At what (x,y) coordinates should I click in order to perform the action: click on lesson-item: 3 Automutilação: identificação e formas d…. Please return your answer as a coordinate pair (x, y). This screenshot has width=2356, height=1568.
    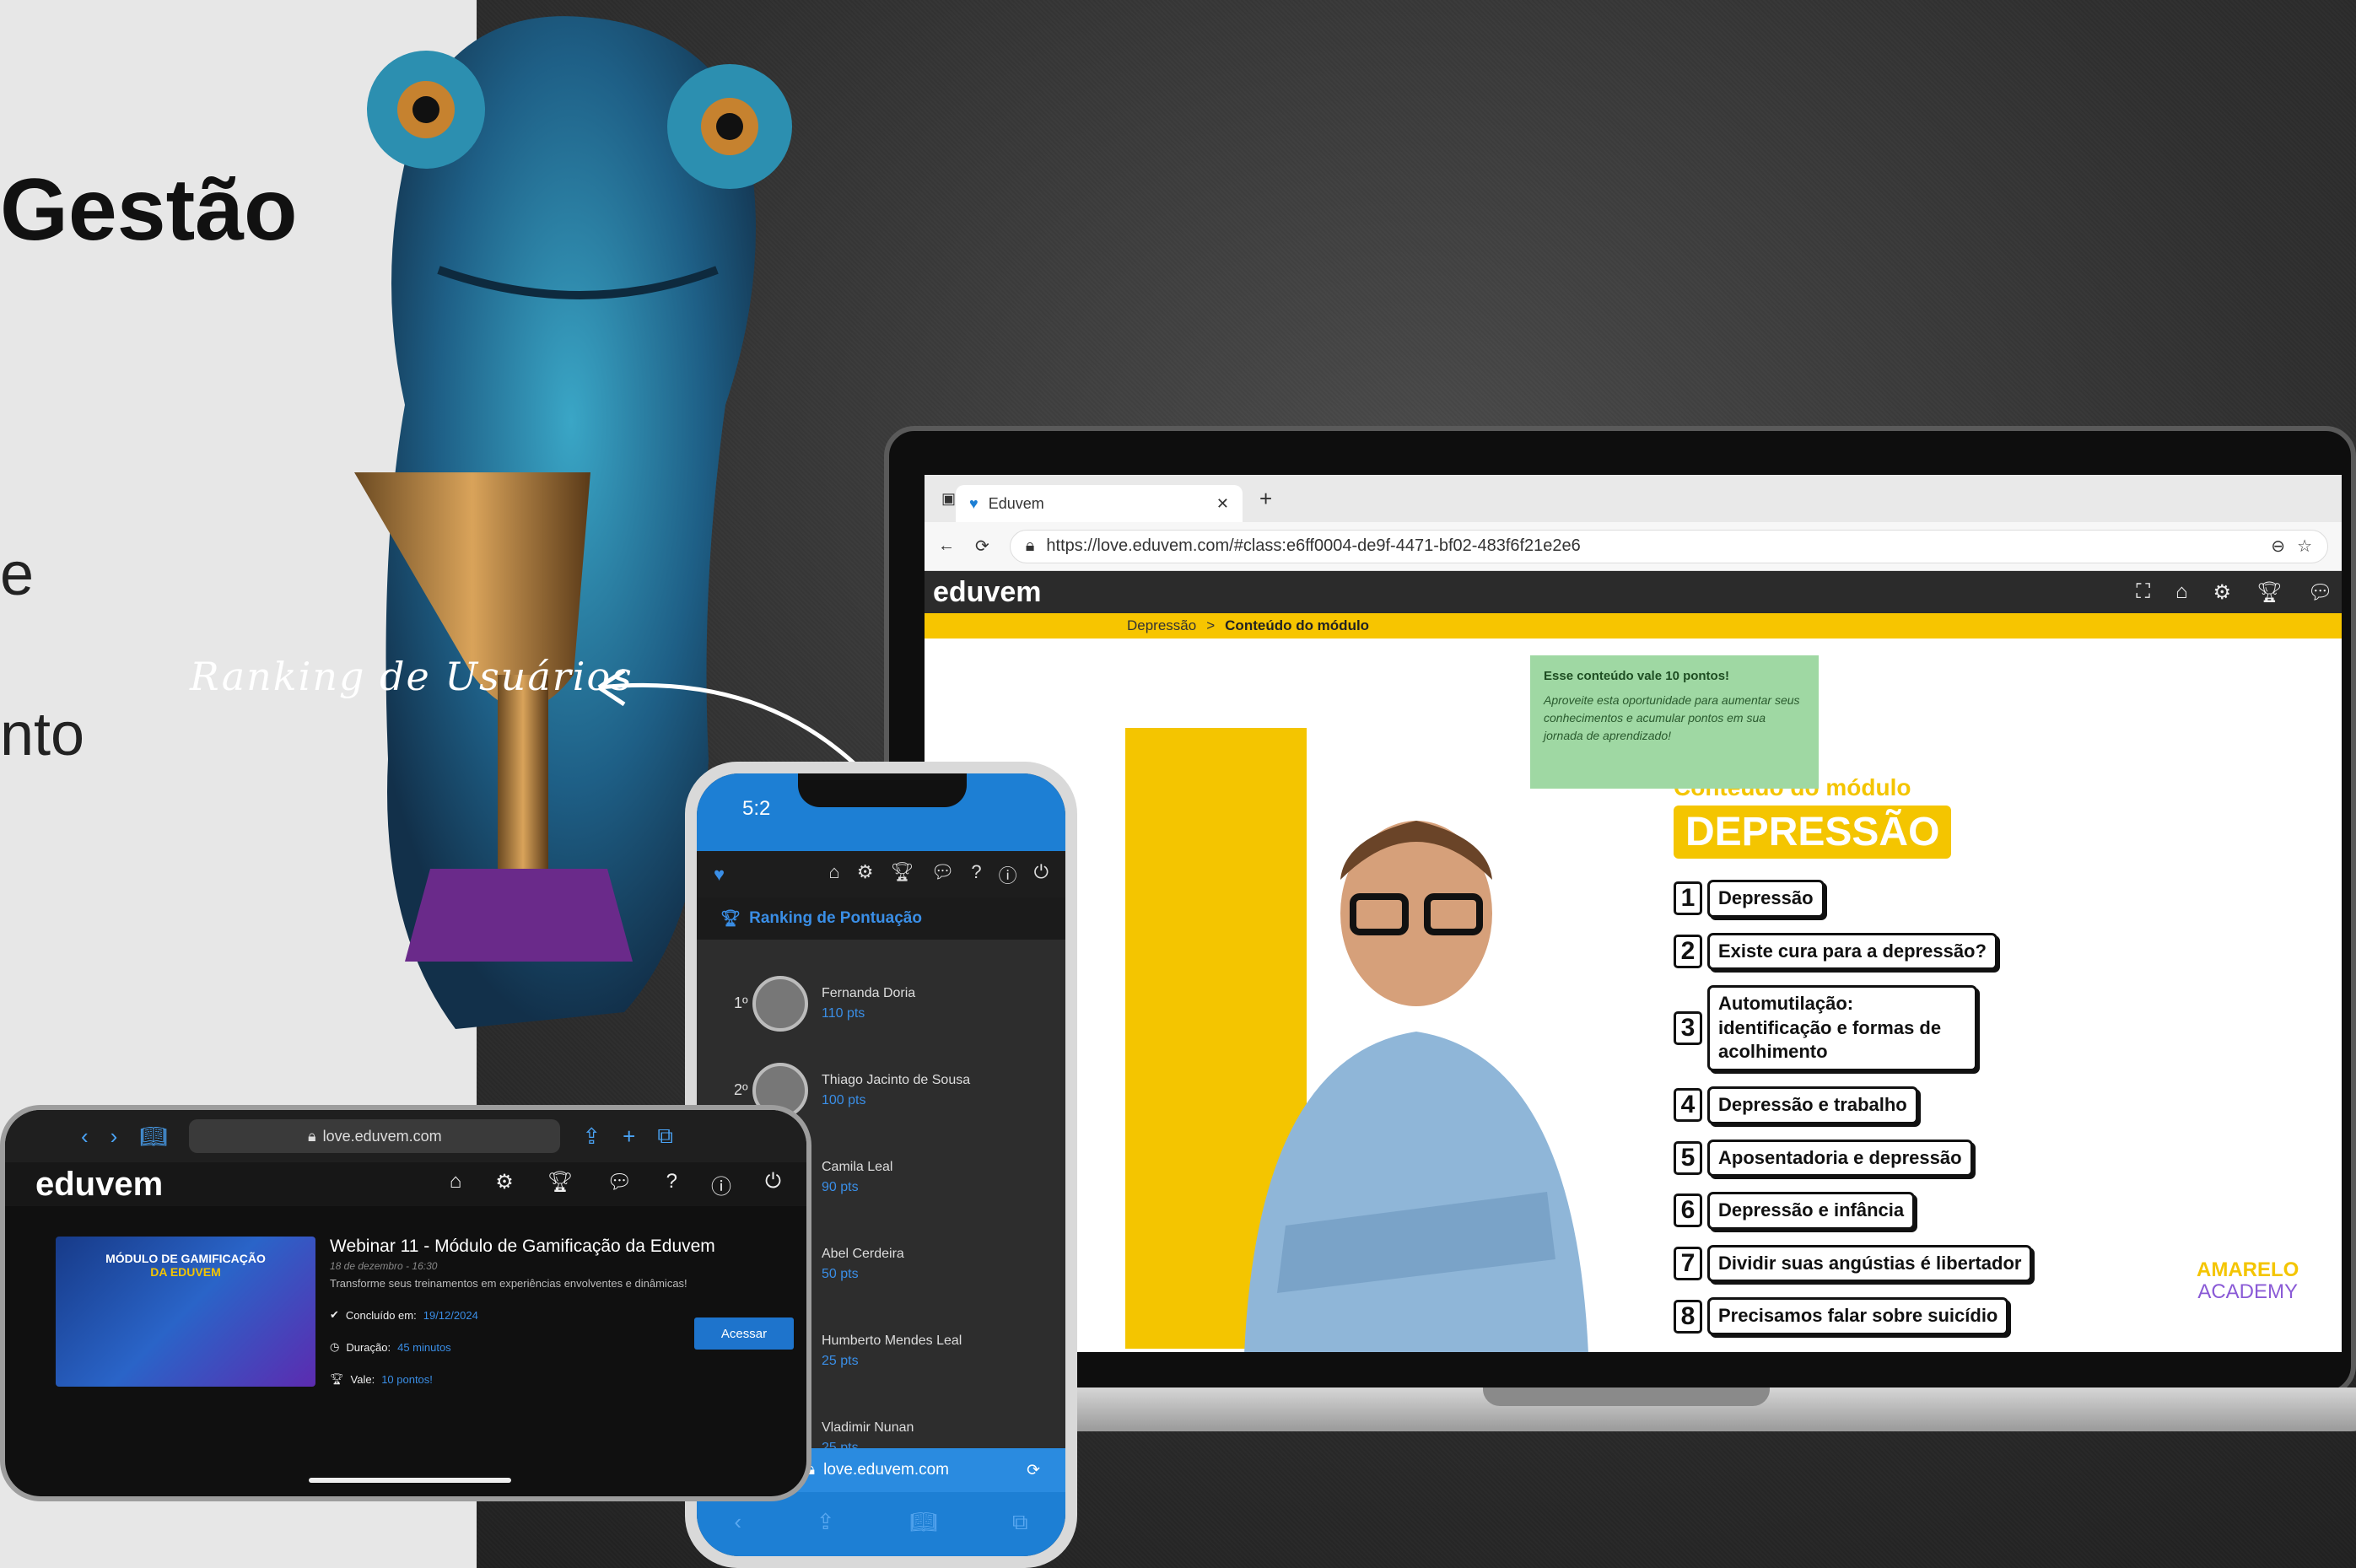
    Looking at the image, I should click on (1853, 1028).